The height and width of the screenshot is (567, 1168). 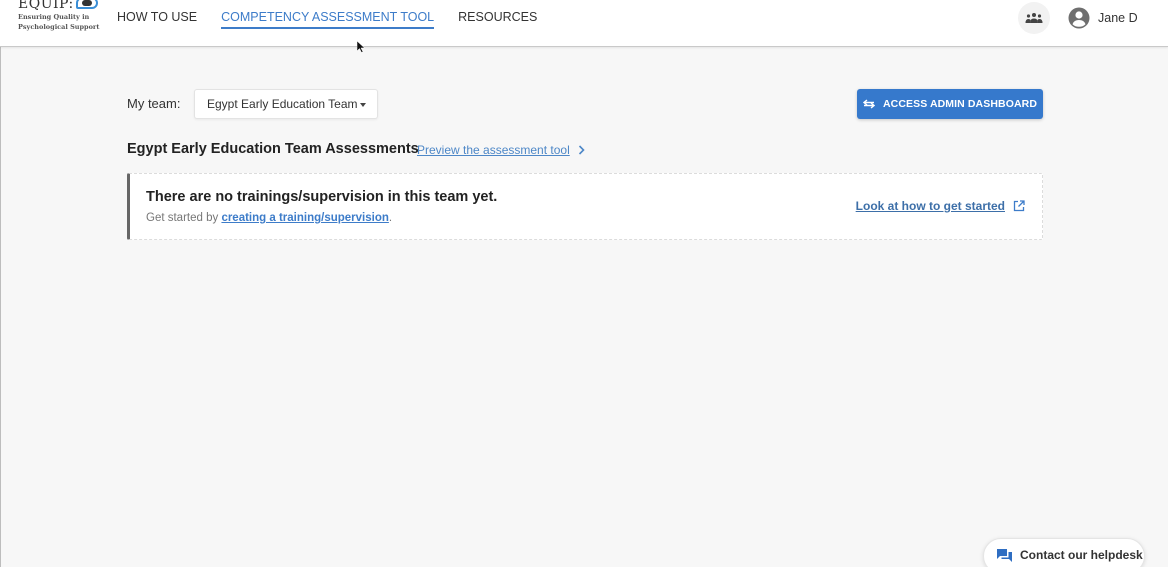 What do you see at coordinates (1081, 555) in the screenshot?
I see `helpdesk-label: Contact our helpdesk` at bounding box center [1081, 555].